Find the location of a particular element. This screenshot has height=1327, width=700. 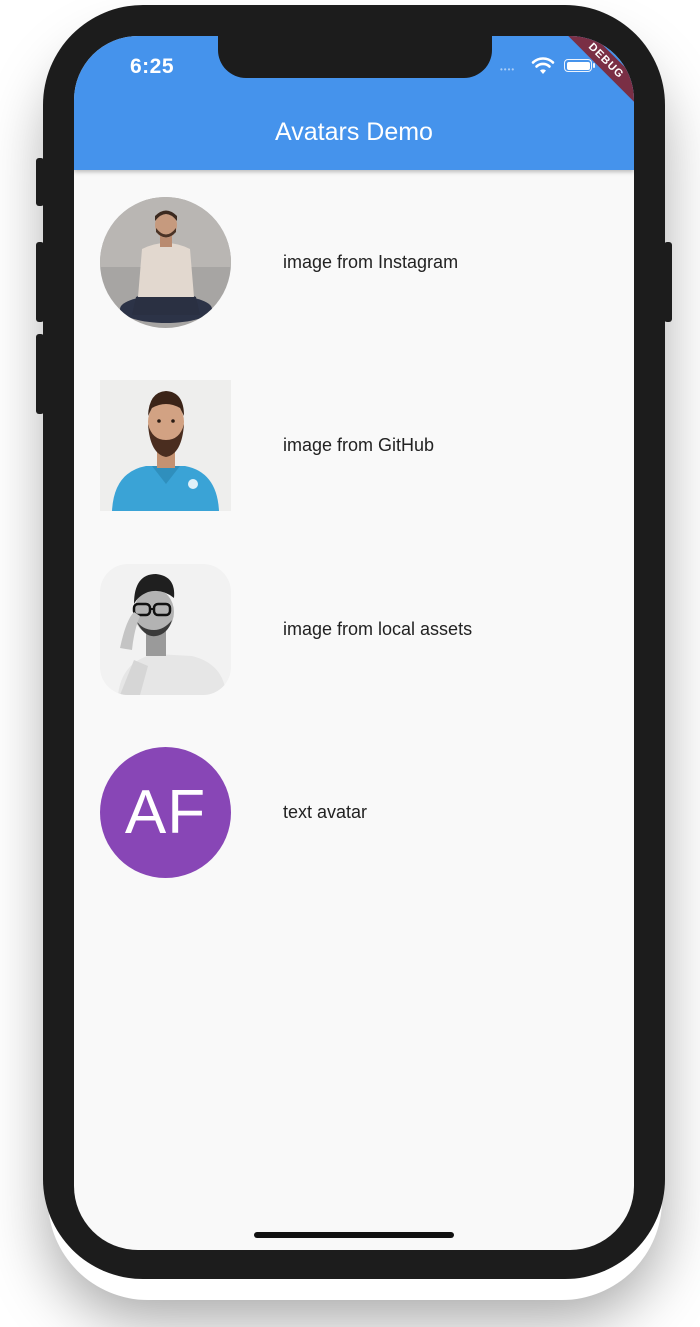

volume-up-button is located at coordinates (40, 282).